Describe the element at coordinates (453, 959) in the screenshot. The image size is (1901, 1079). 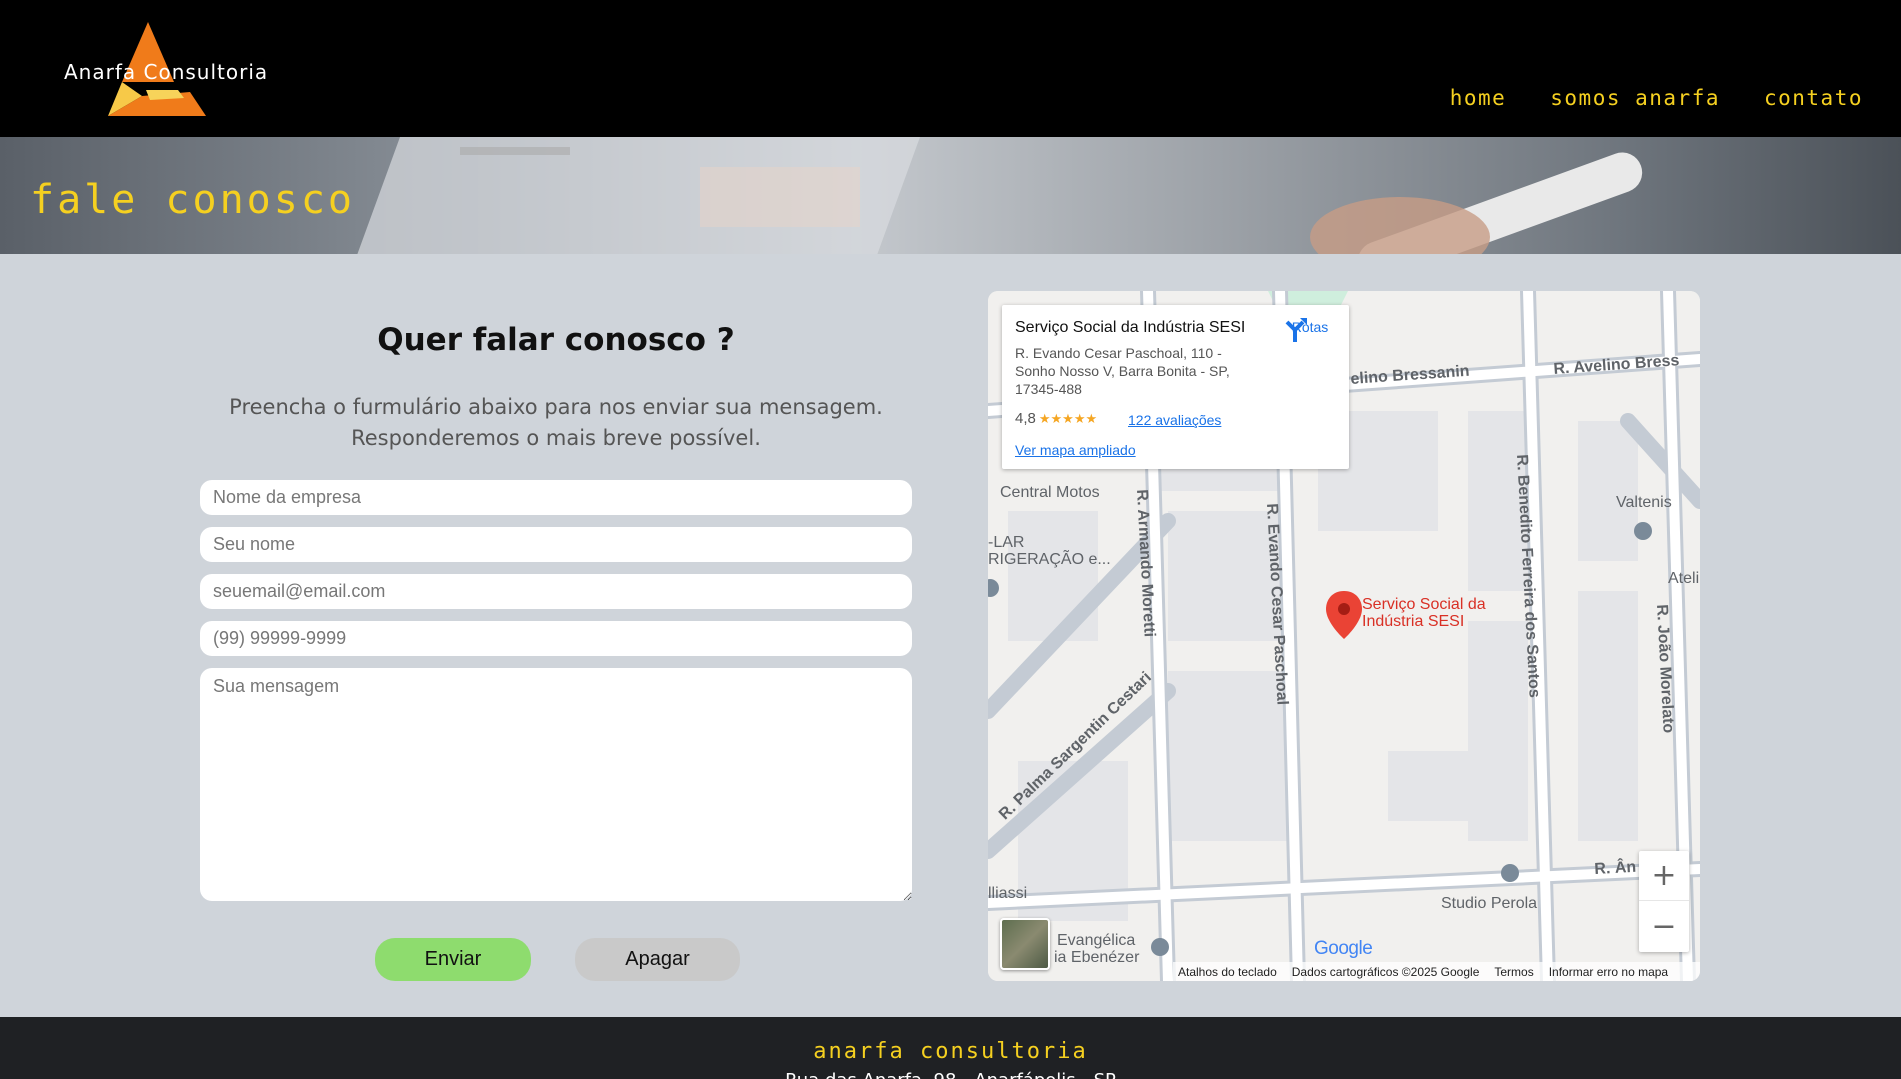
I see `send-button: Enviar` at that location.